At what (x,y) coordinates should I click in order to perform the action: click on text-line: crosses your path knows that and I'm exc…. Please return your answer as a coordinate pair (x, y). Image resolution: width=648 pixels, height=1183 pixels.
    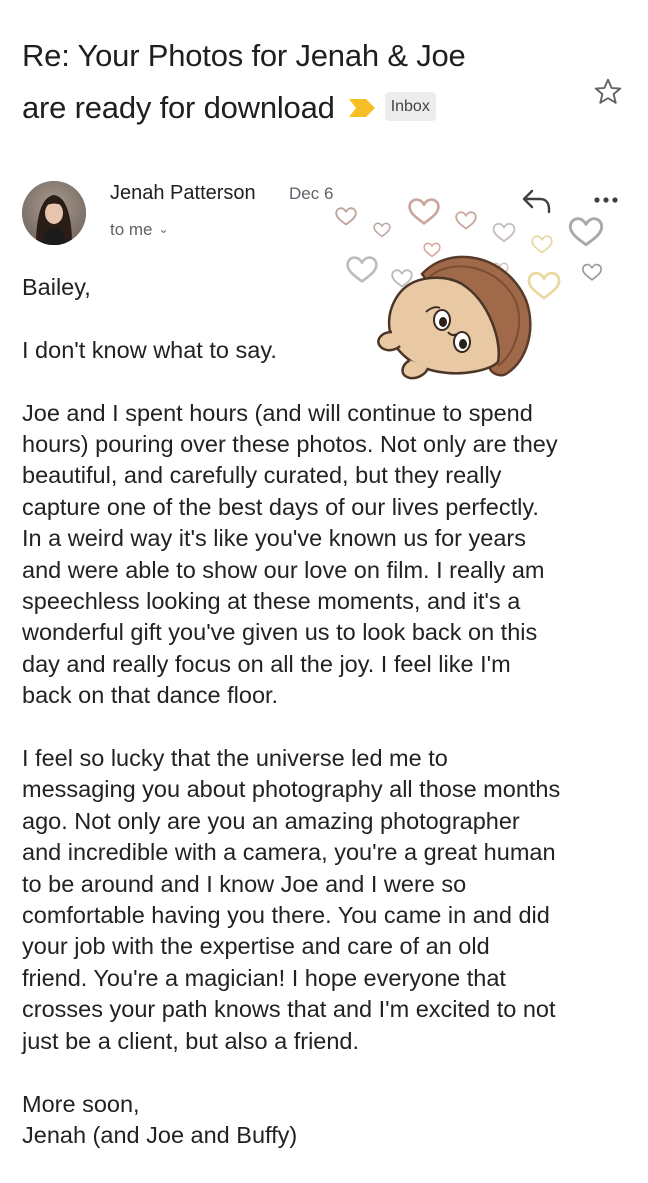
    Looking at the image, I should click on (289, 1009).